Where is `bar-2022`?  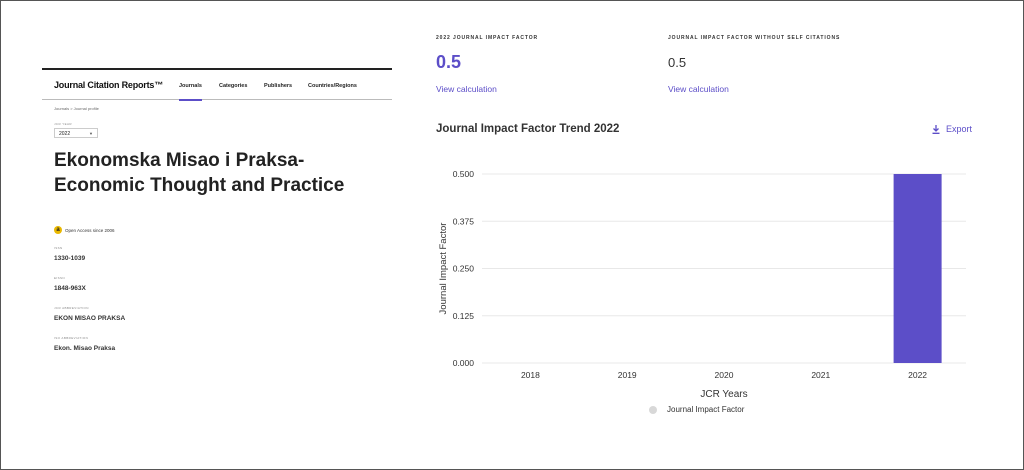 bar-2022 is located at coordinates (917, 268).